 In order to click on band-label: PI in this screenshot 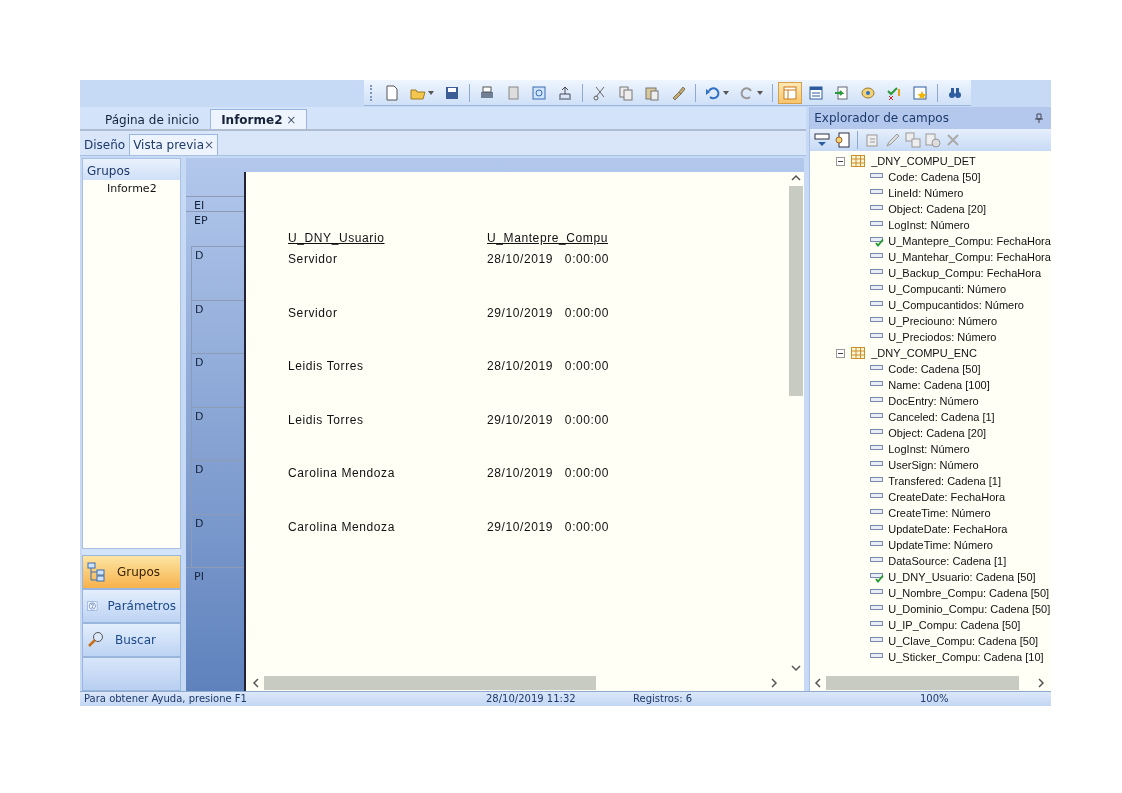, I will do `click(199, 576)`.